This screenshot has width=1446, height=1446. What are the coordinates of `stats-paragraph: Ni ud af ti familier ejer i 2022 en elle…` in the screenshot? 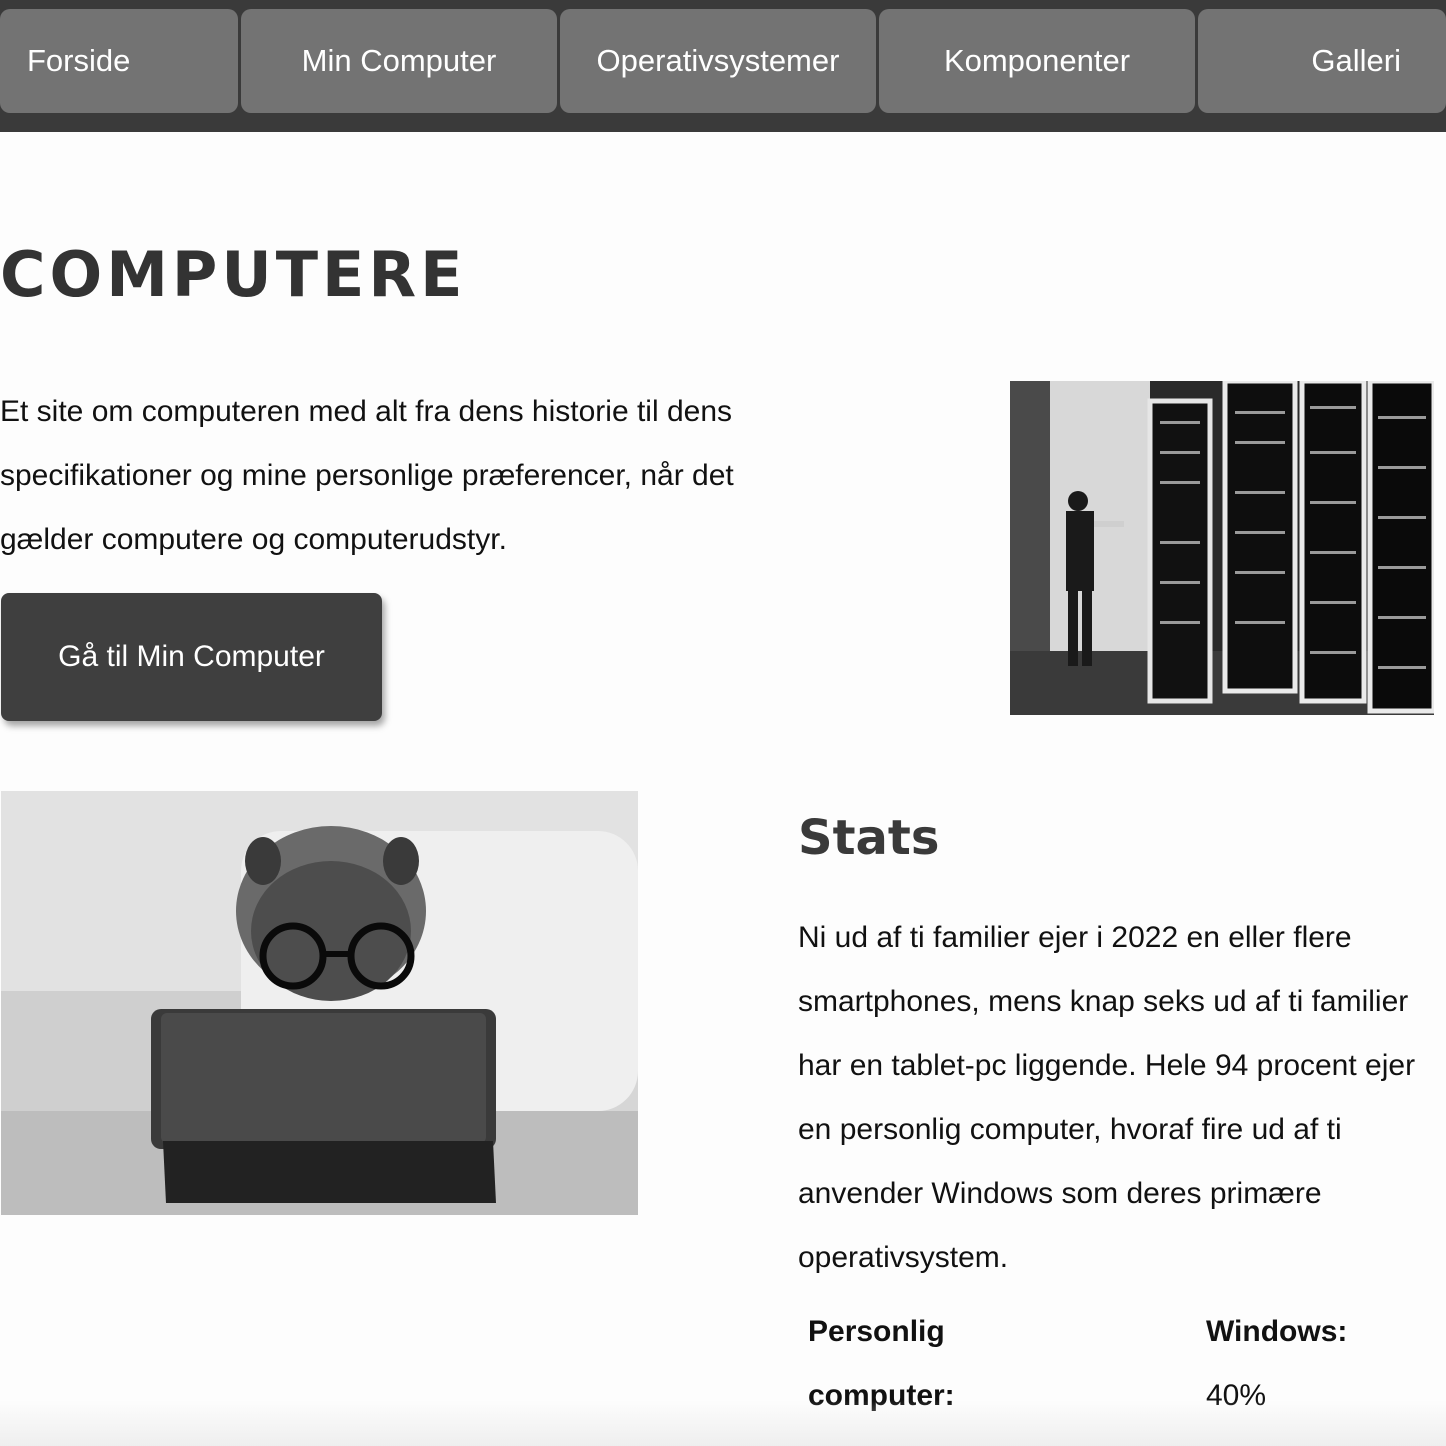 It's located at (1107, 1097).